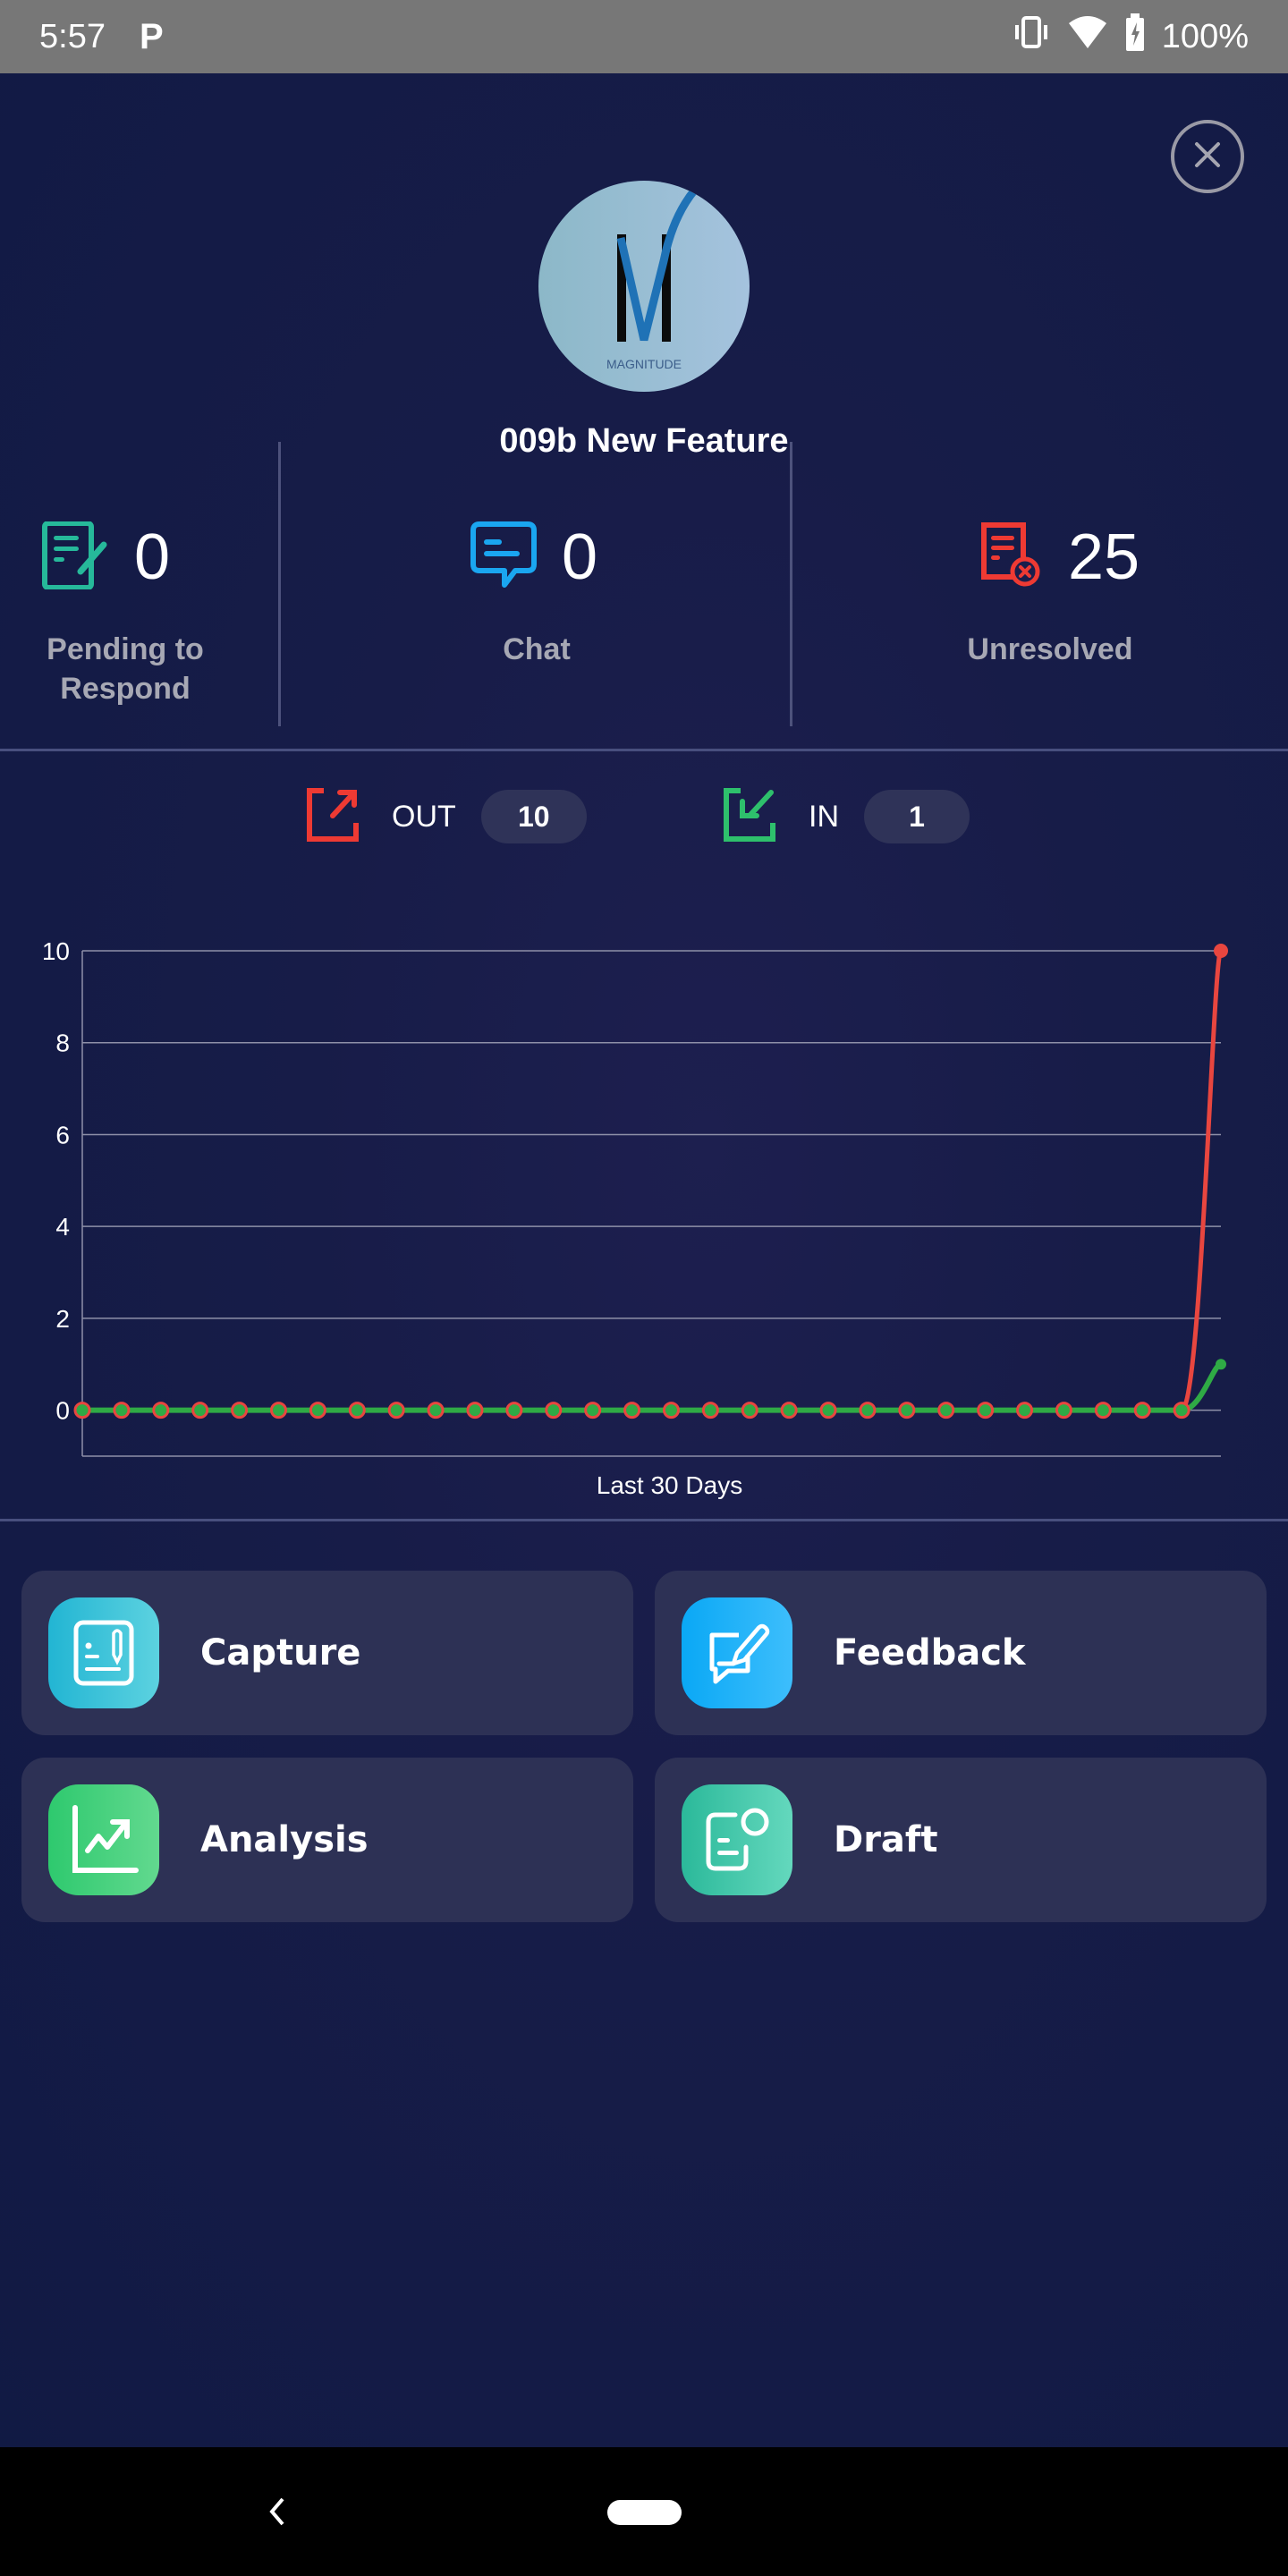 Image resolution: width=1288 pixels, height=2576 pixels. I want to click on x-axis-label: Last 30 Days, so click(669, 1485).